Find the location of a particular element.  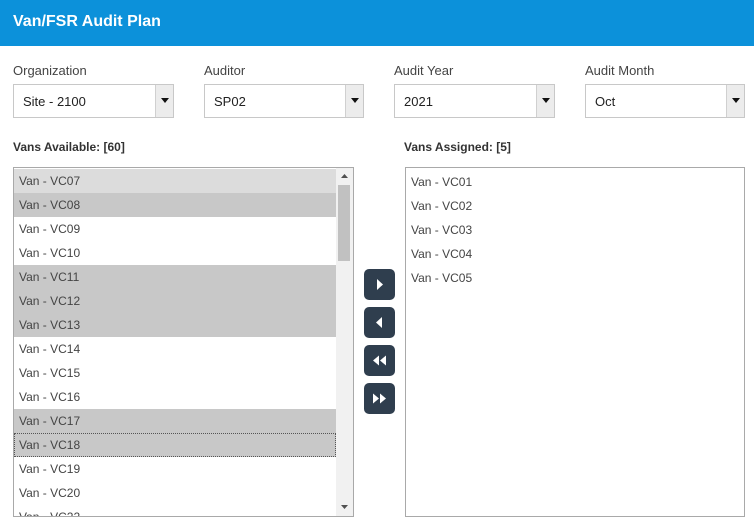

list-item: Van - VC10 is located at coordinates (175, 253).